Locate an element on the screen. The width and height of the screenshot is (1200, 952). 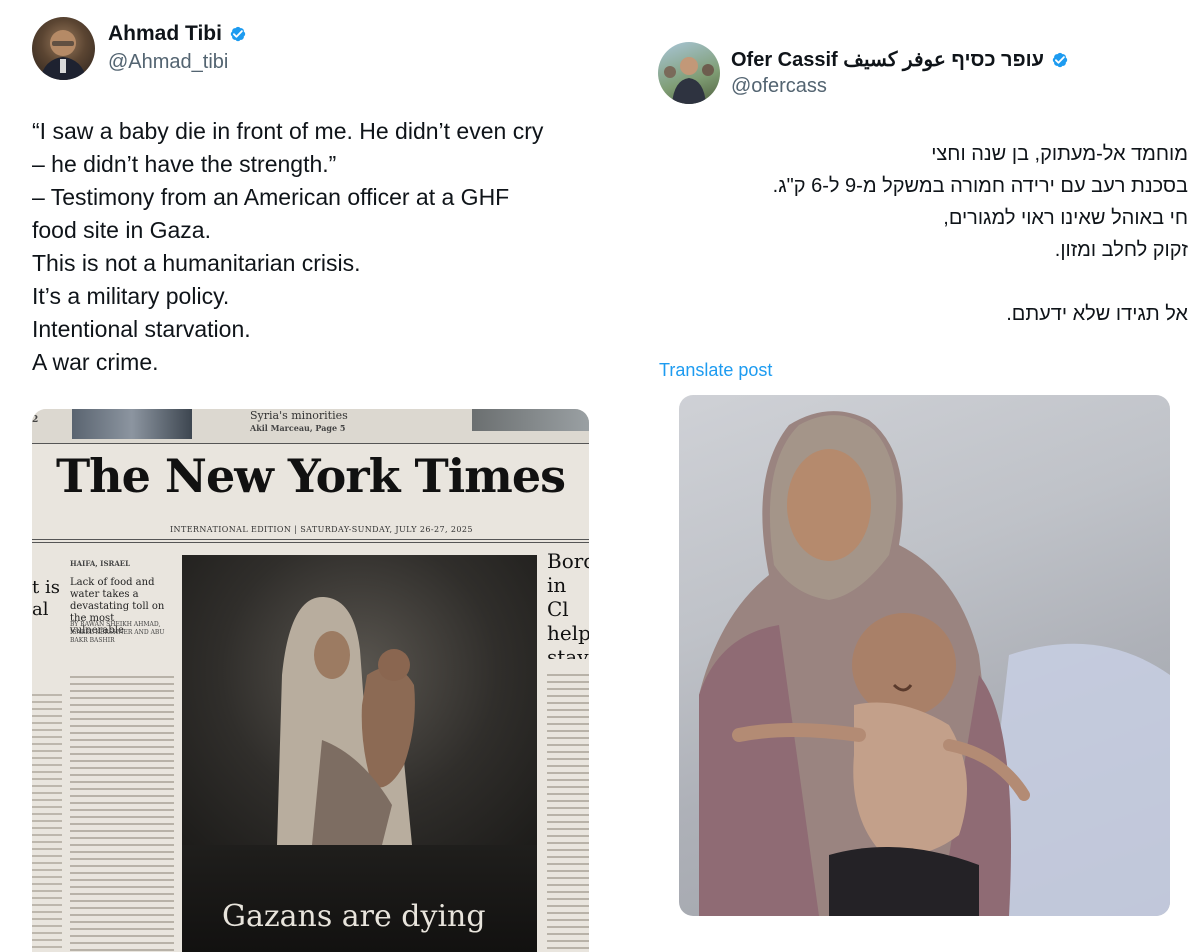
tweet-line: מוחמד אל-מעתוק, בן שנה וחצי is located at coordinates (1059, 154).